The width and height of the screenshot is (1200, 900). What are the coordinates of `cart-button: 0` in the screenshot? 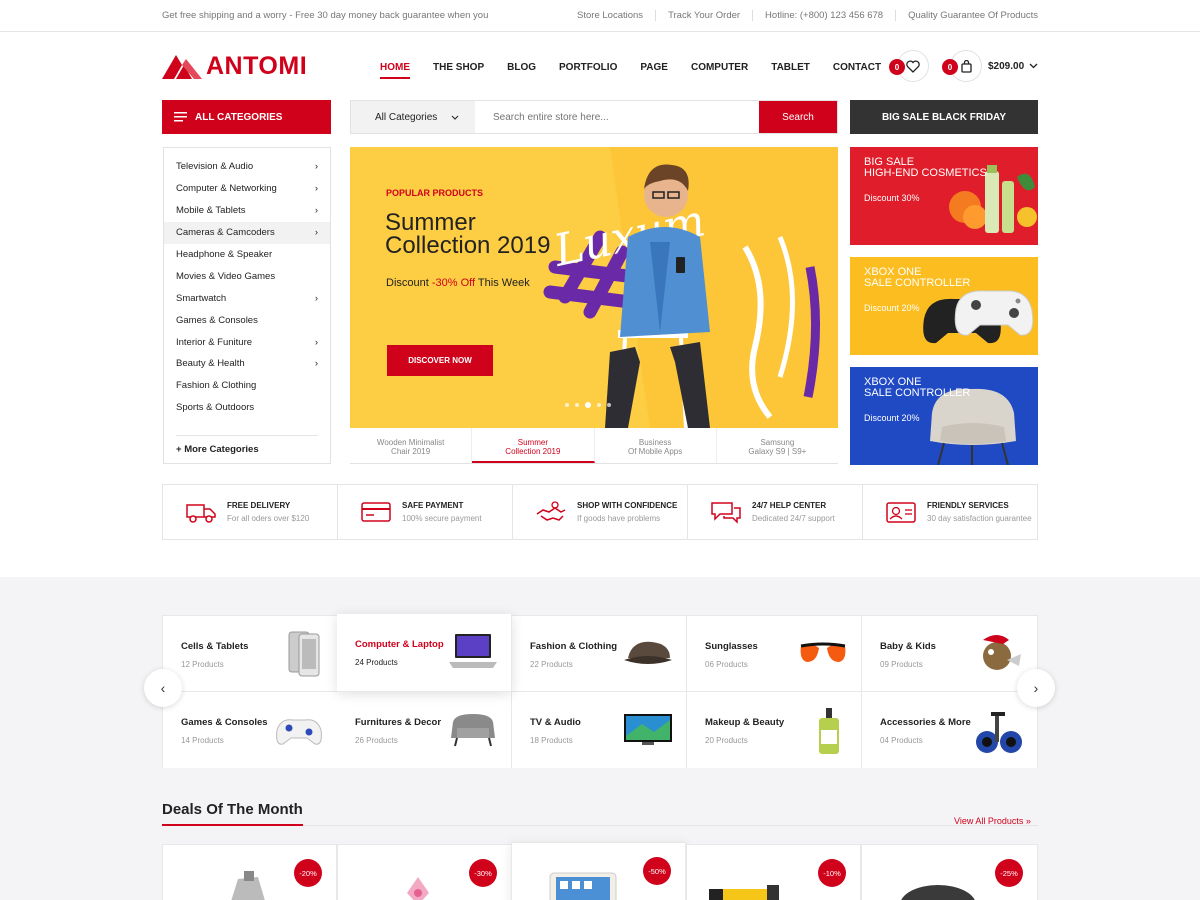 It's located at (962, 67).